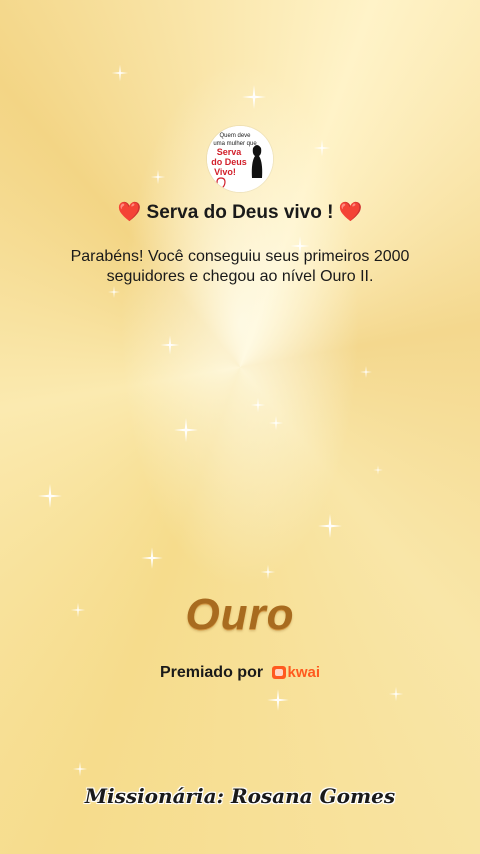 The image size is (480, 854). What do you see at coordinates (350, 212) in the screenshot?
I see `heart-right-icon: ❤️` at bounding box center [350, 212].